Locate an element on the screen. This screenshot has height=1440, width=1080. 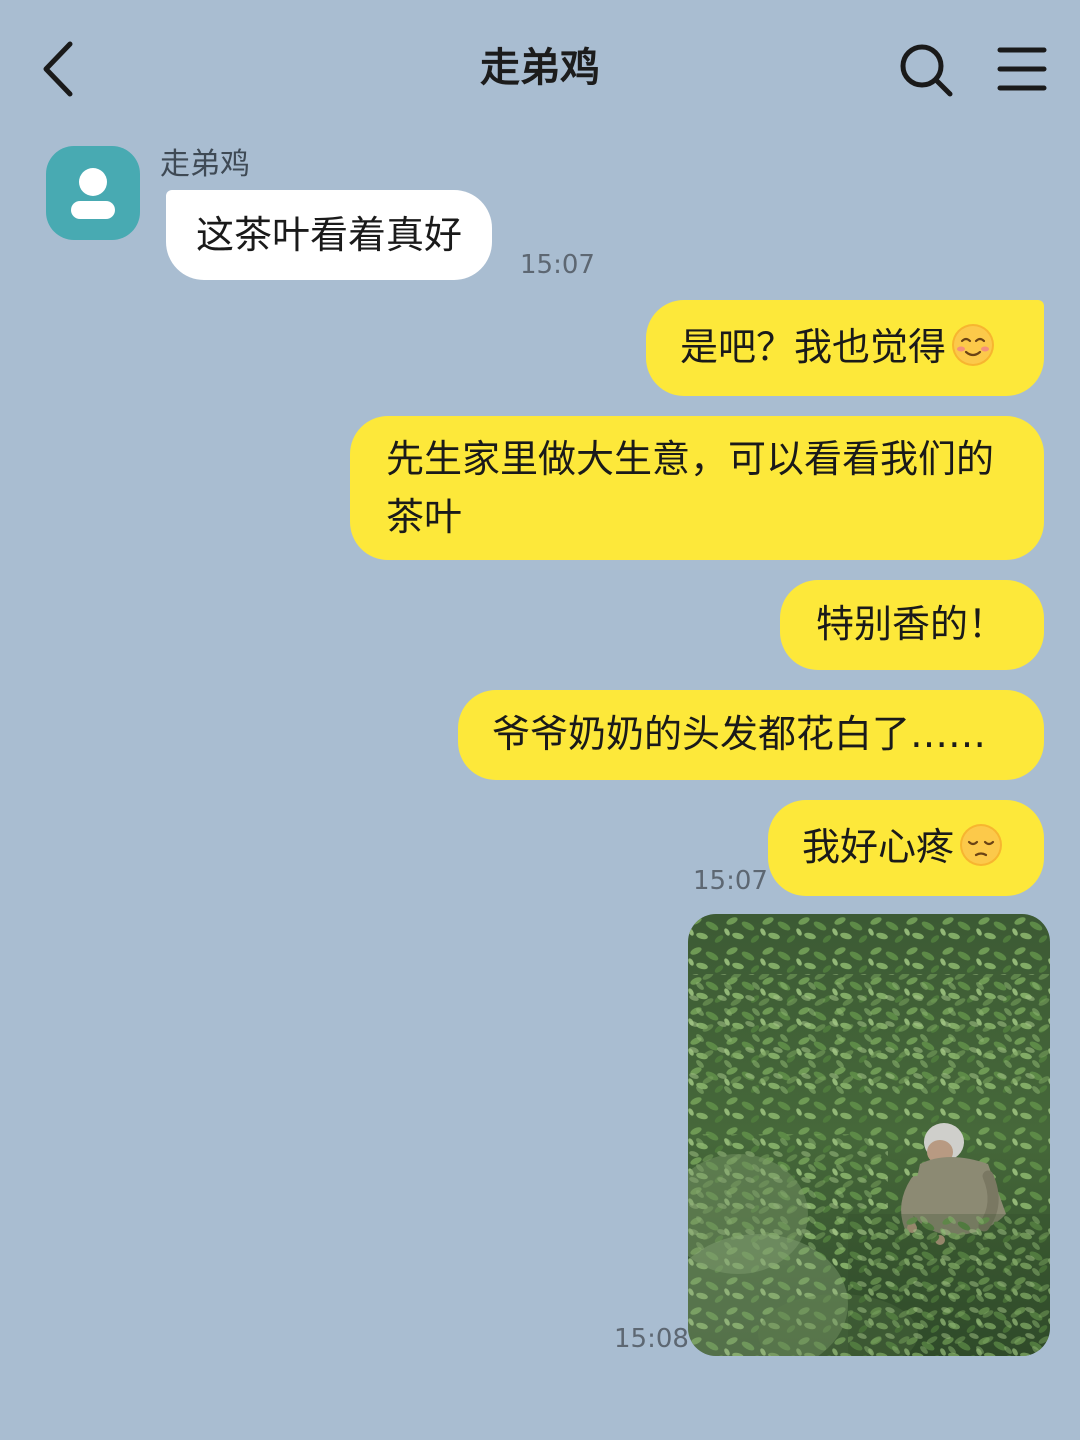
outgoing-message-bubble: 特别香的！ is located at coordinates (912, 625).